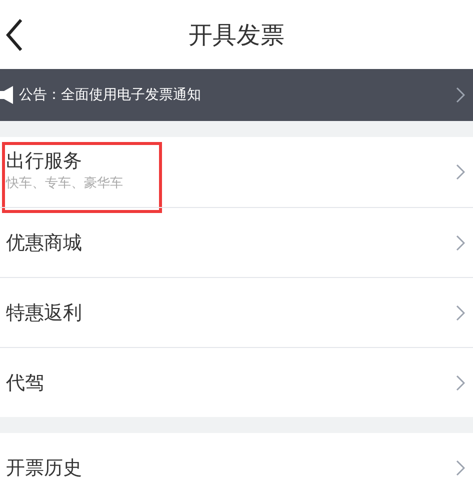 The image size is (473, 480). I want to click on menu-item: 开票历史, so click(236, 456).